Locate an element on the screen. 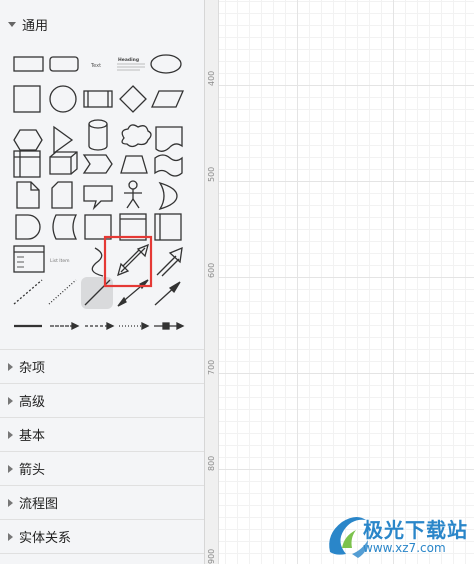 Image resolution: width=474 pixels, height=564 pixels. watermark-url: www.xz7.com is located at coordinates (404, 548).